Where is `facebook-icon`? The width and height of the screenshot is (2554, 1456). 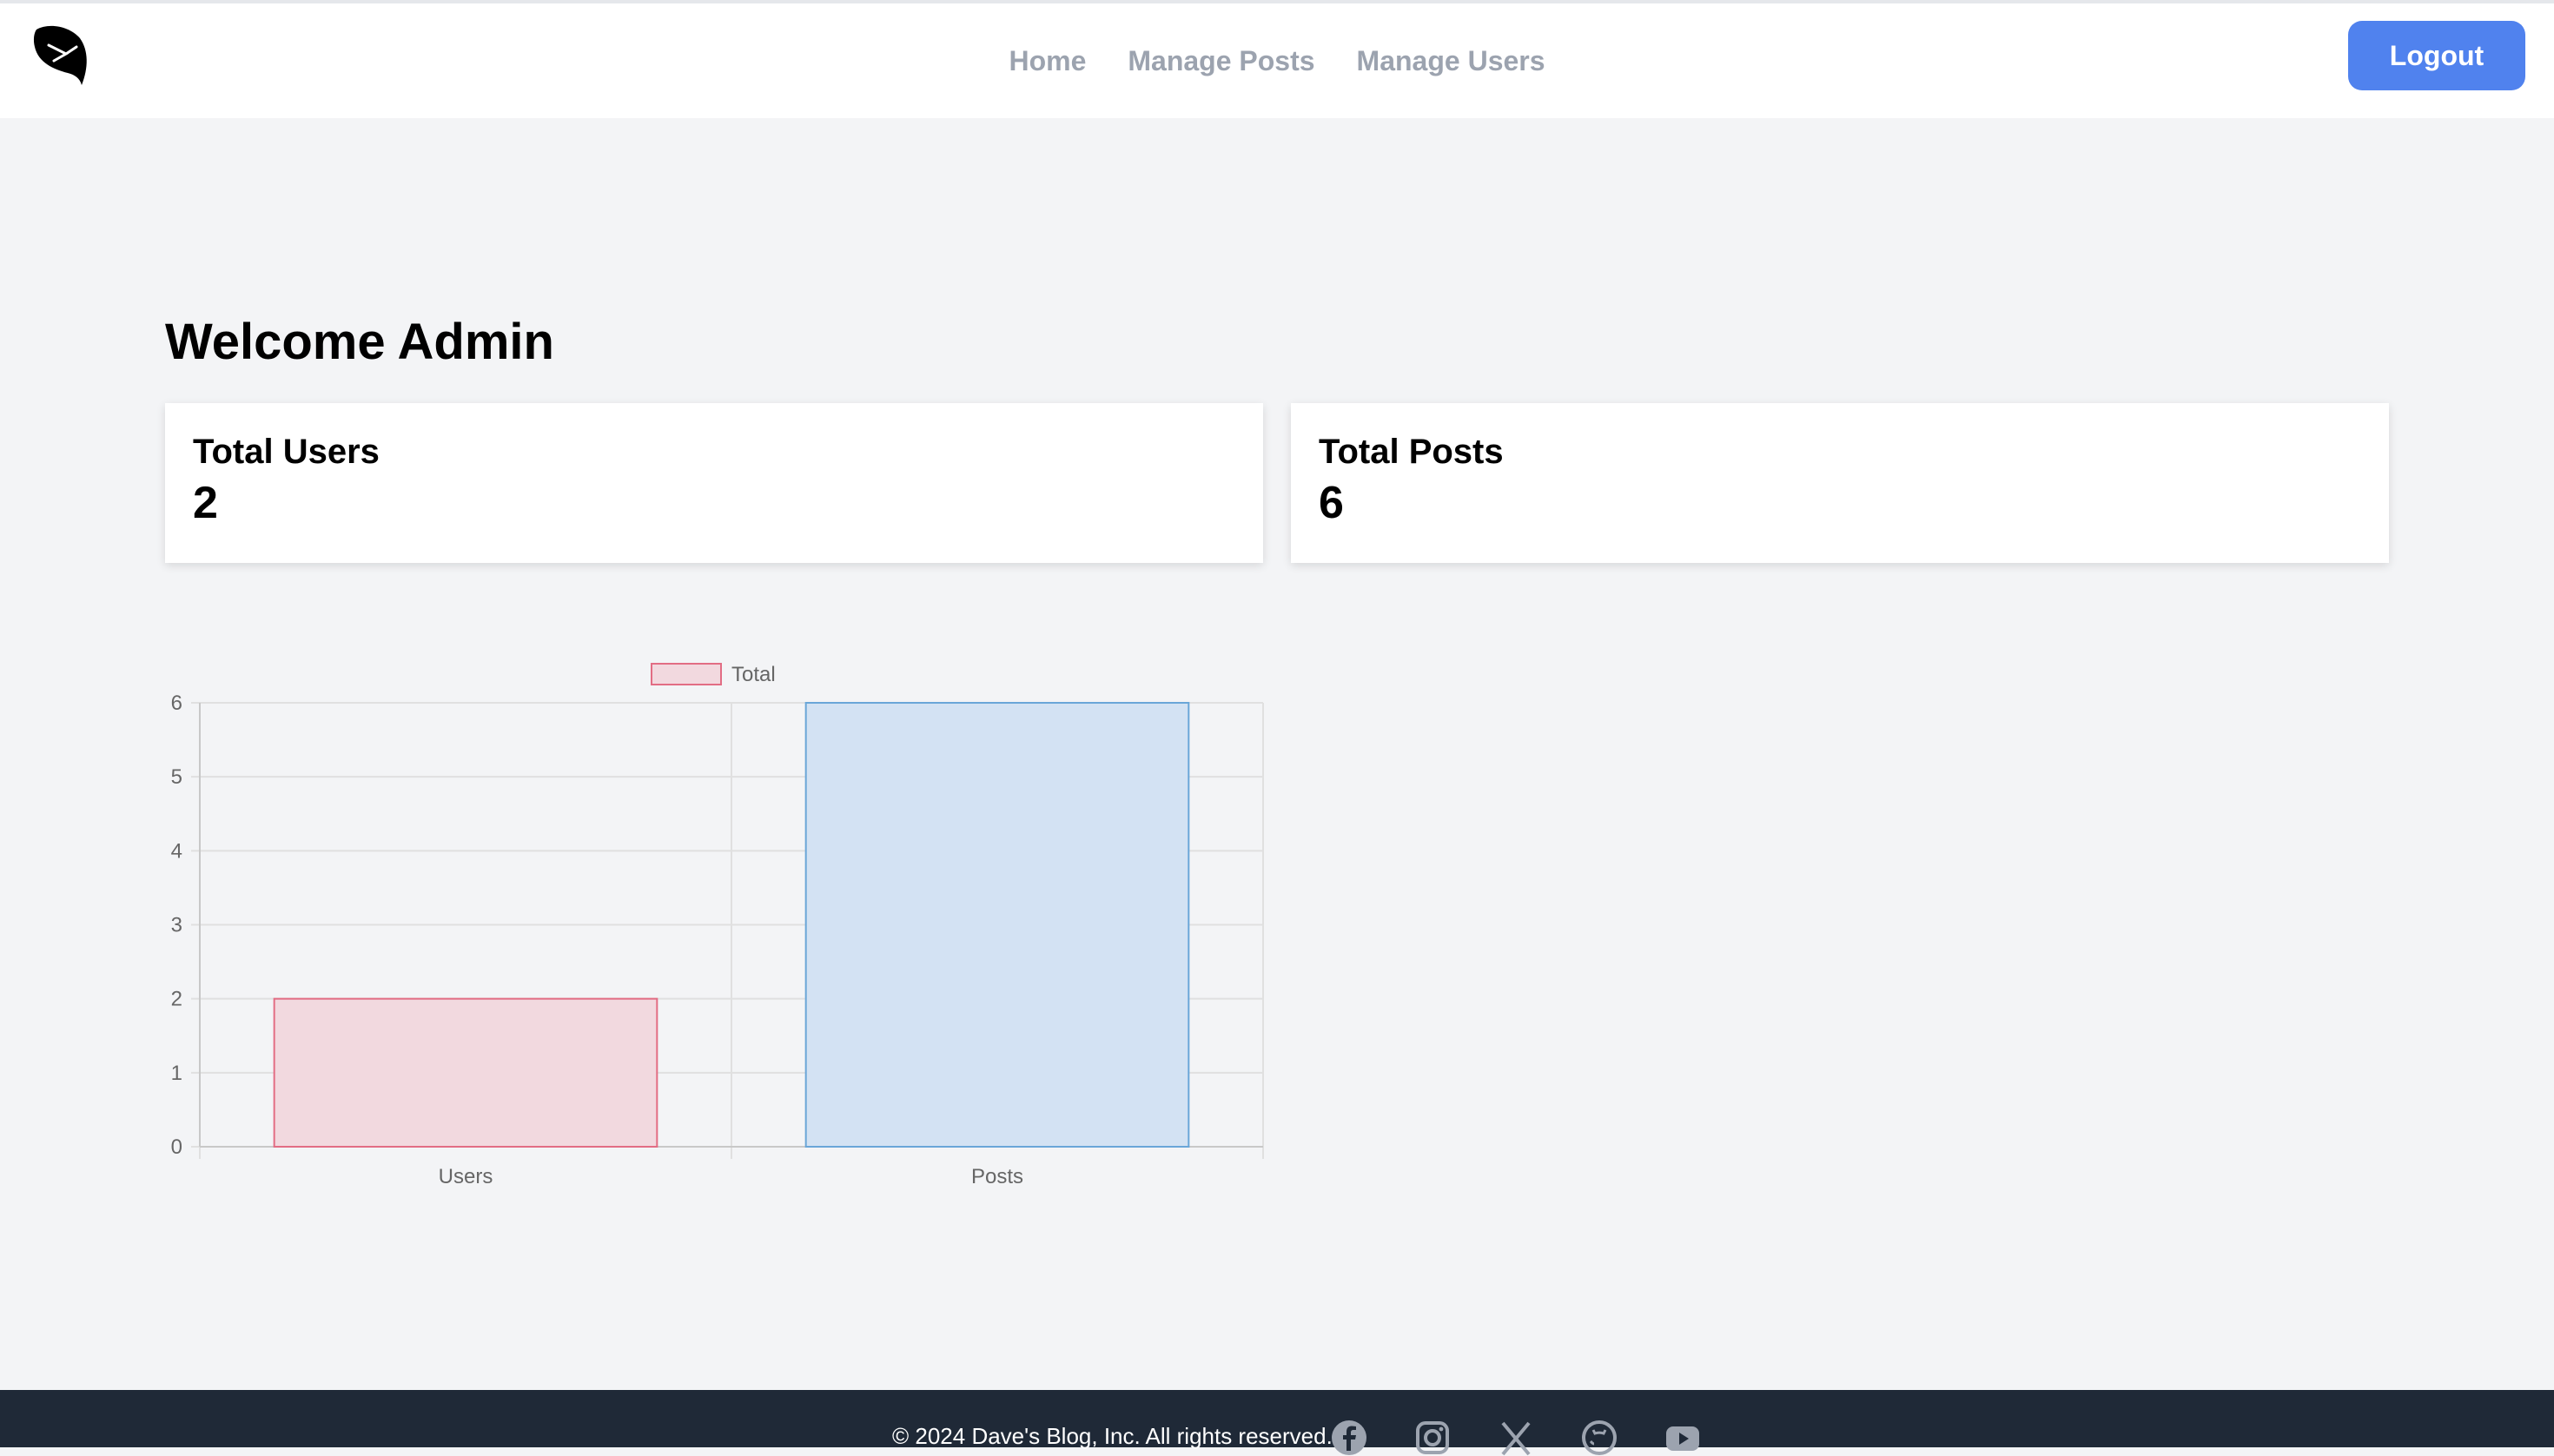 facebook-icon is located at coordinates (1349, 1438).